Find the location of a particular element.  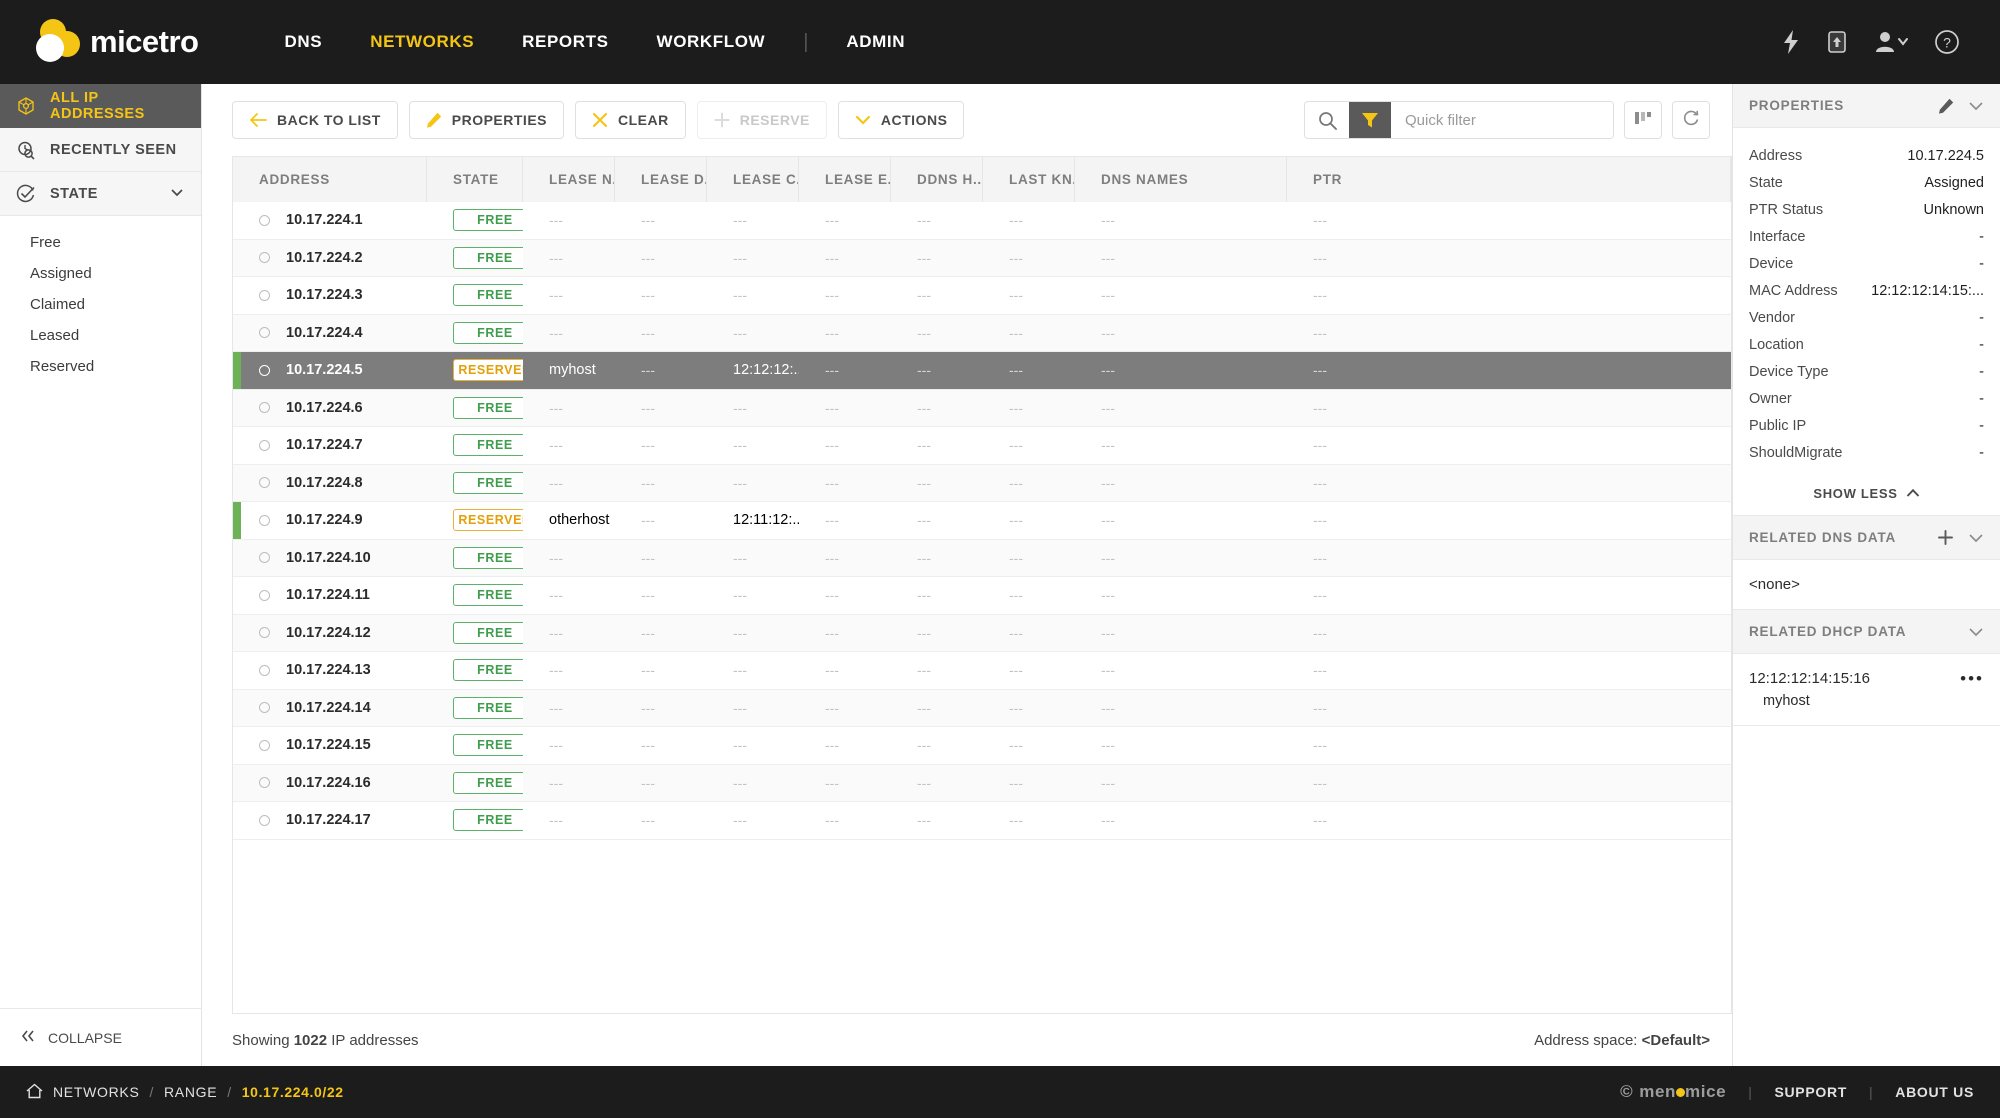

plus-icon is located at coordinates (1945, 537).